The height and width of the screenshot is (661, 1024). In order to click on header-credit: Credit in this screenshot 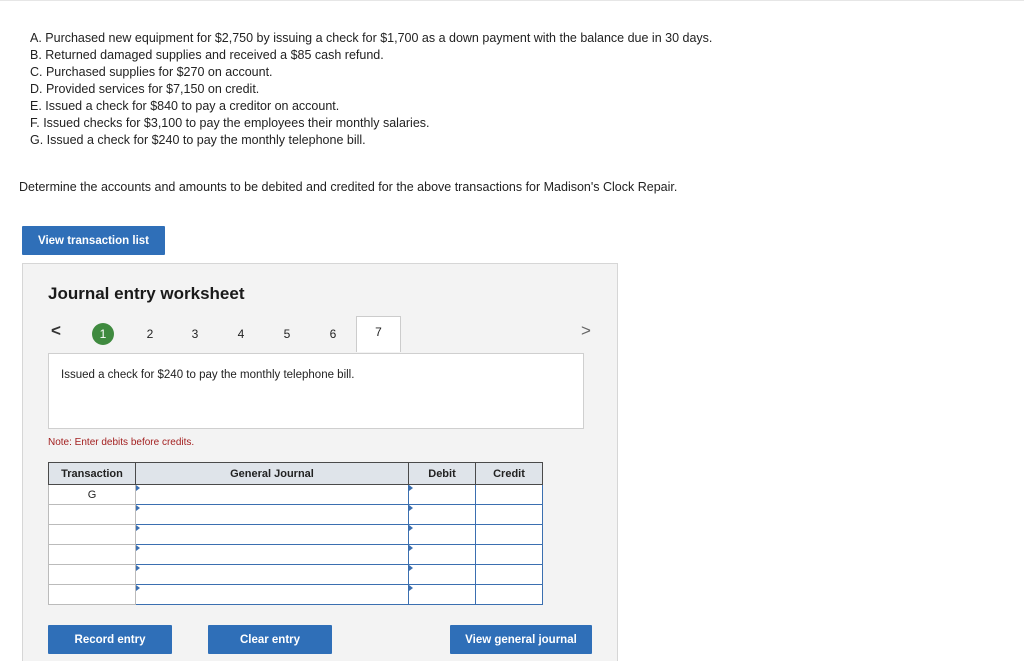, I will do `click(509, 473)`.